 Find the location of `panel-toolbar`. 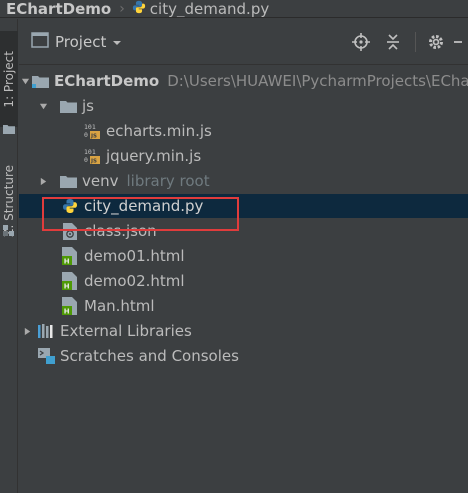

panel-toolbar is located at coordinates (405, 42).